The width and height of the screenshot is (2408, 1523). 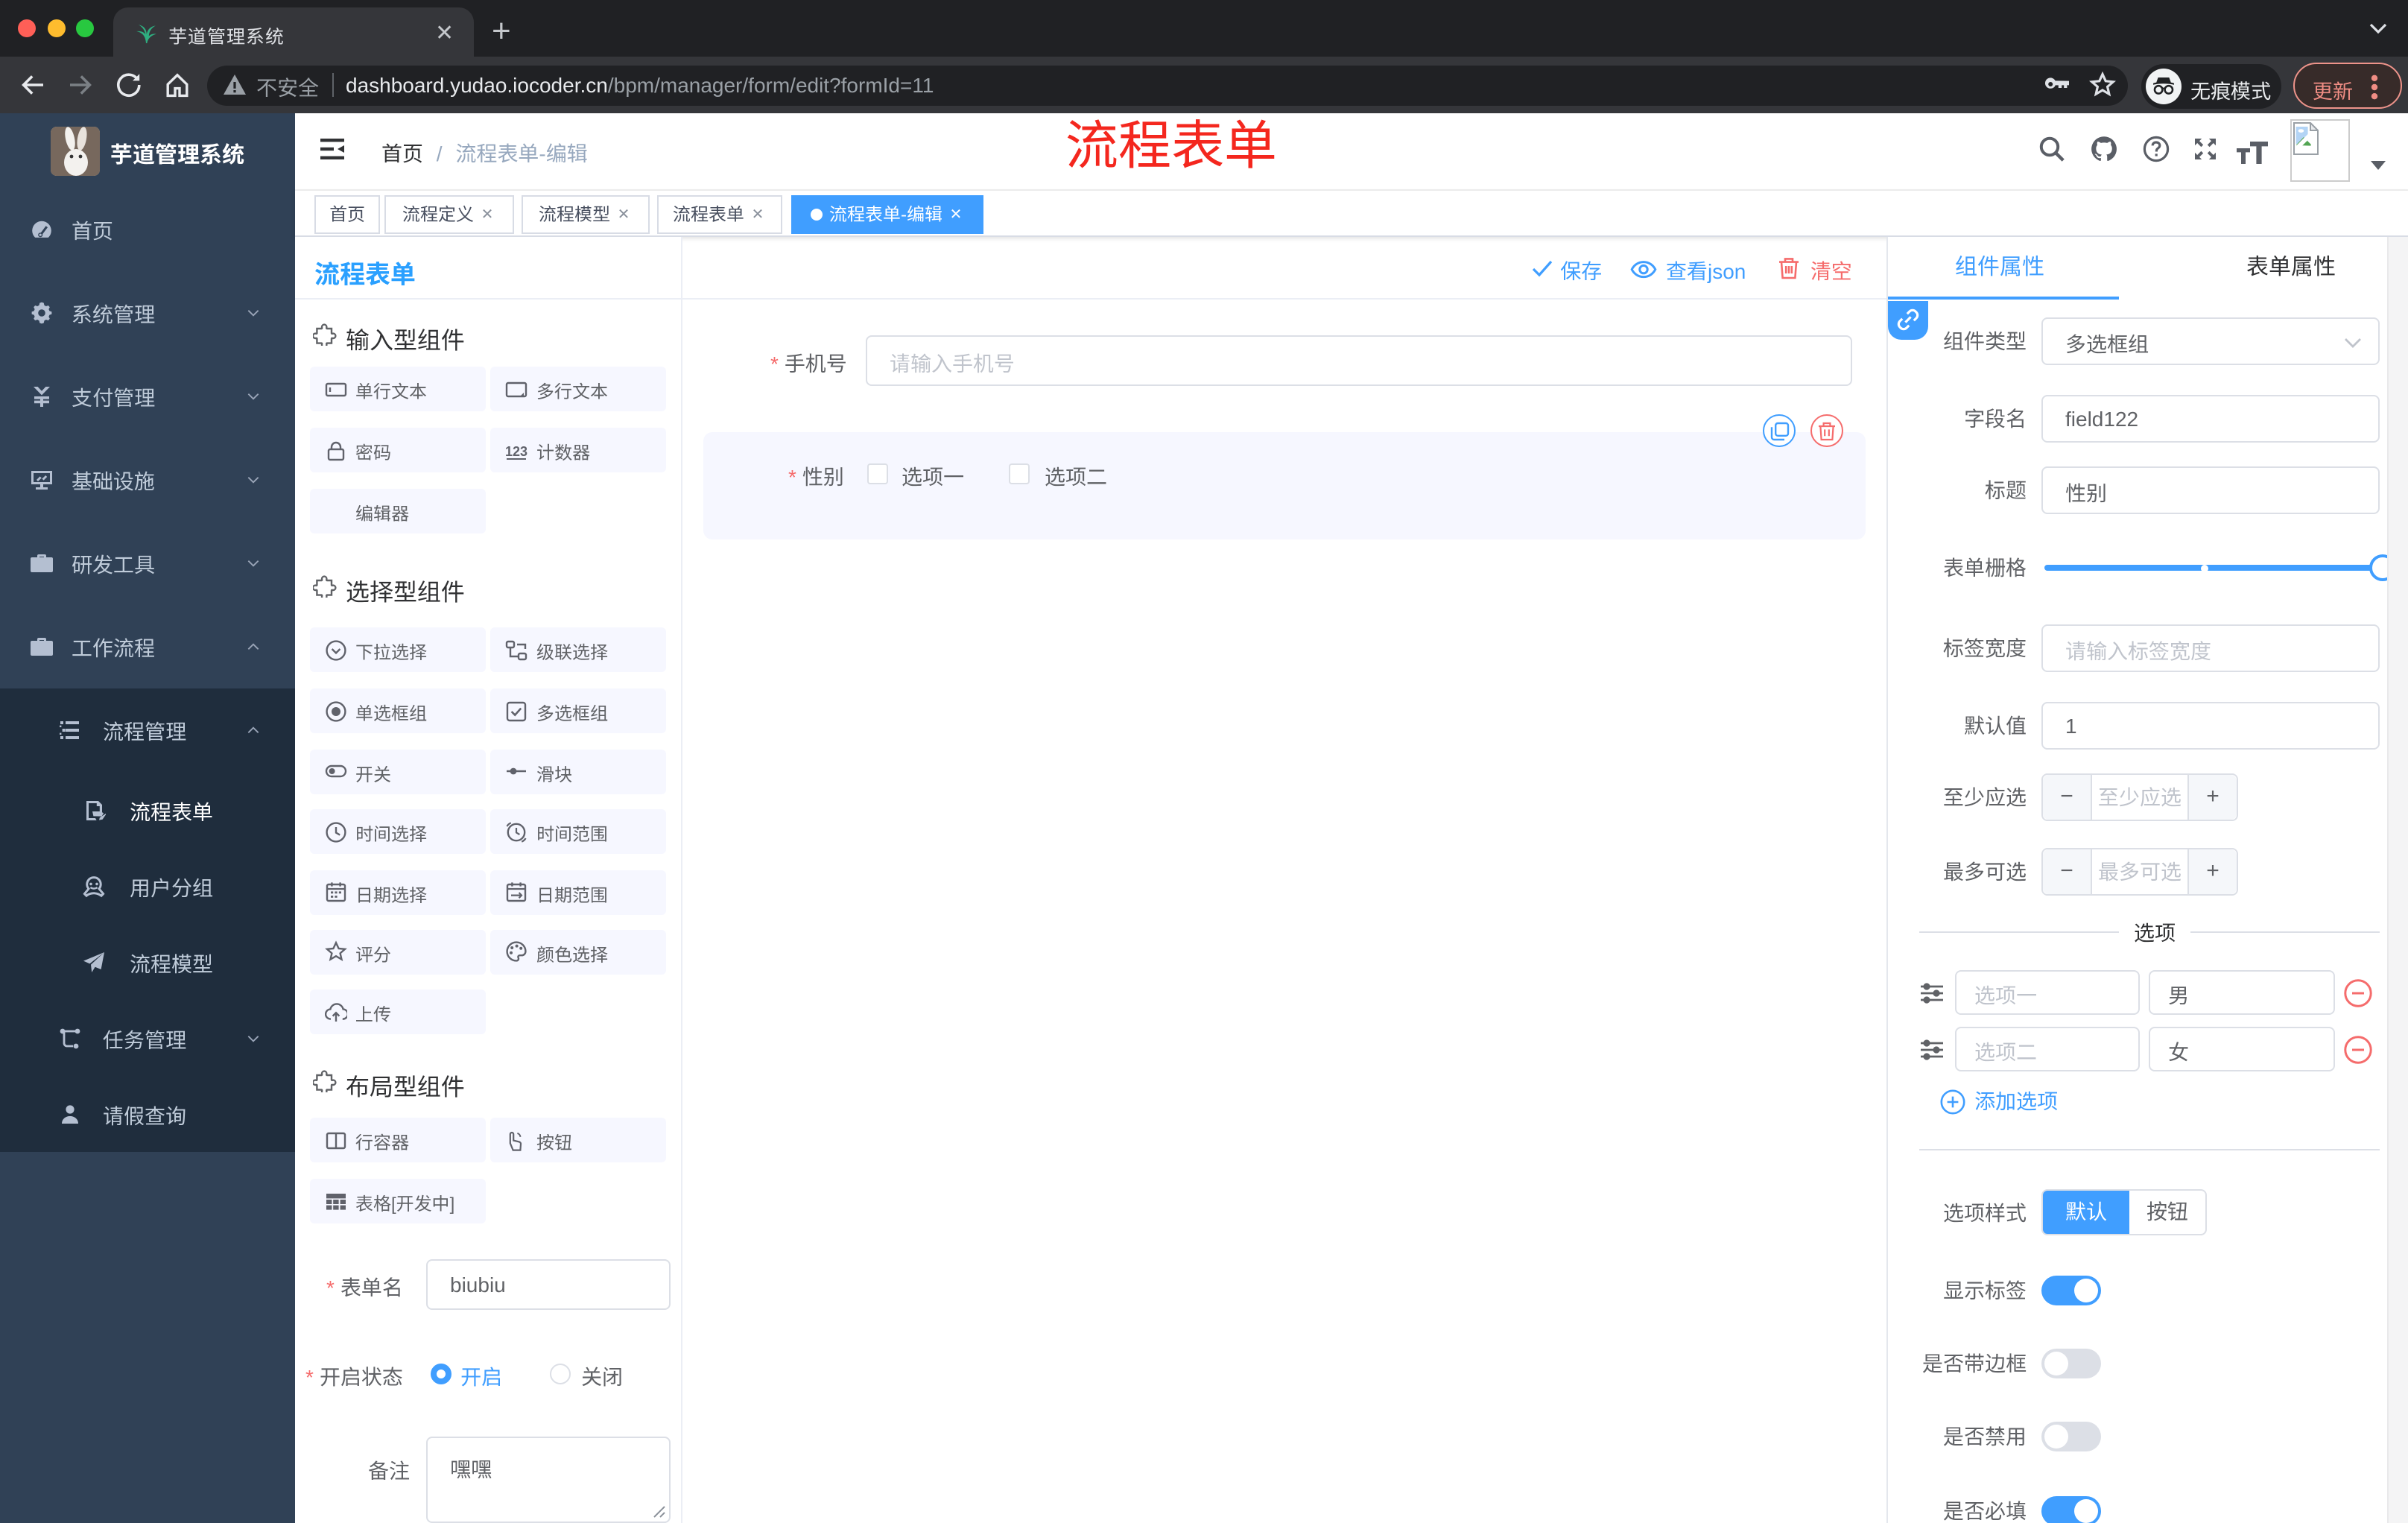 I want to click on svg-text: 123, so click(x=516, y=450).